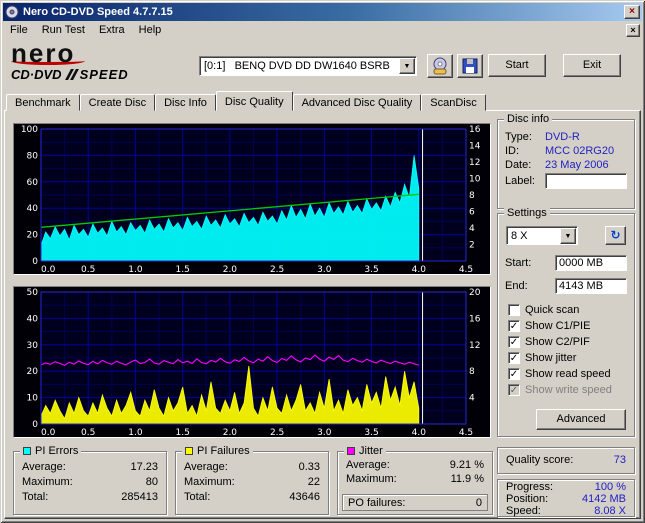  Describe the element at coordinates (185, 102) in the screenshot. I see `tab-disc-info: Disc Info` at that location.